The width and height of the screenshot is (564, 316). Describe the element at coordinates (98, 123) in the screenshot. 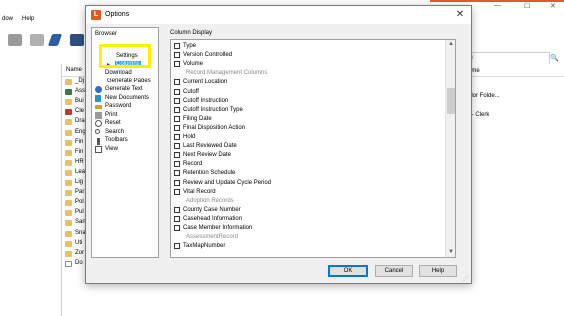

I see `reset-icon` at that location.